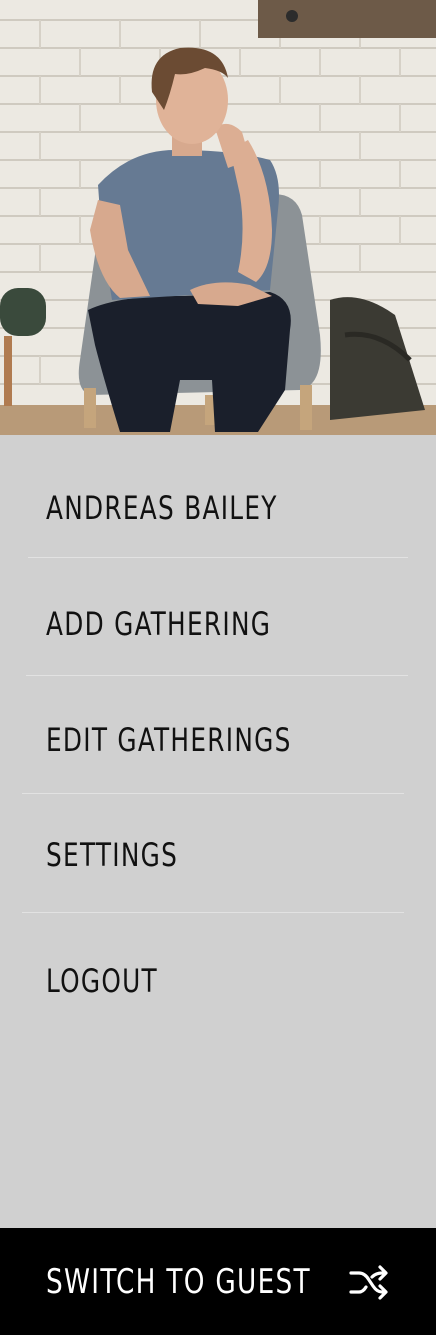 The image size is (436, 1335). What do you see at coordinates (178, 1282) in the screenshot?
I see `switch-to-guest-label: SWITCH TO GUEST` at bounding box center [178, 1282].